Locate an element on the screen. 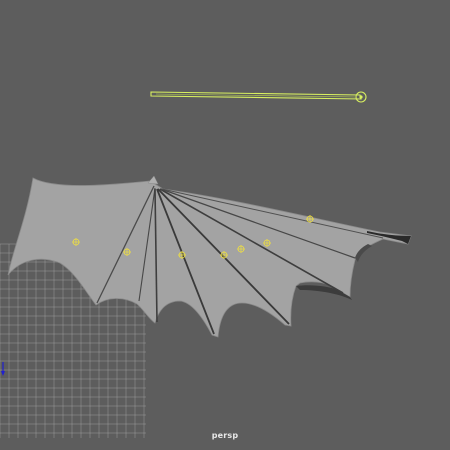 This screenshot has height=450, width=450. control-curve is located at coordinates (258, 97).